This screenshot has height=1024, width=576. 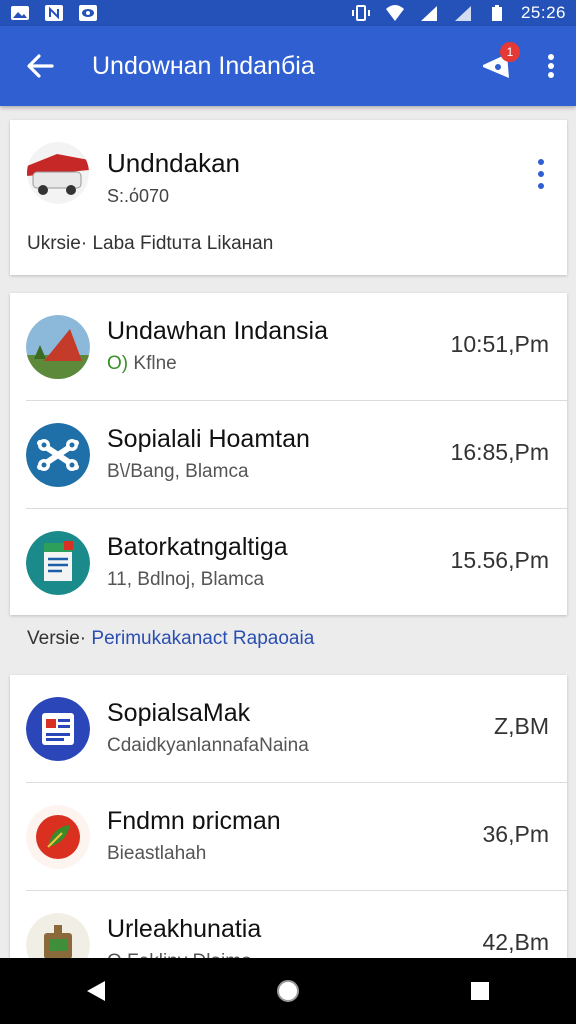 I want to click on square-recents-icon, so click(x=480, y=991).